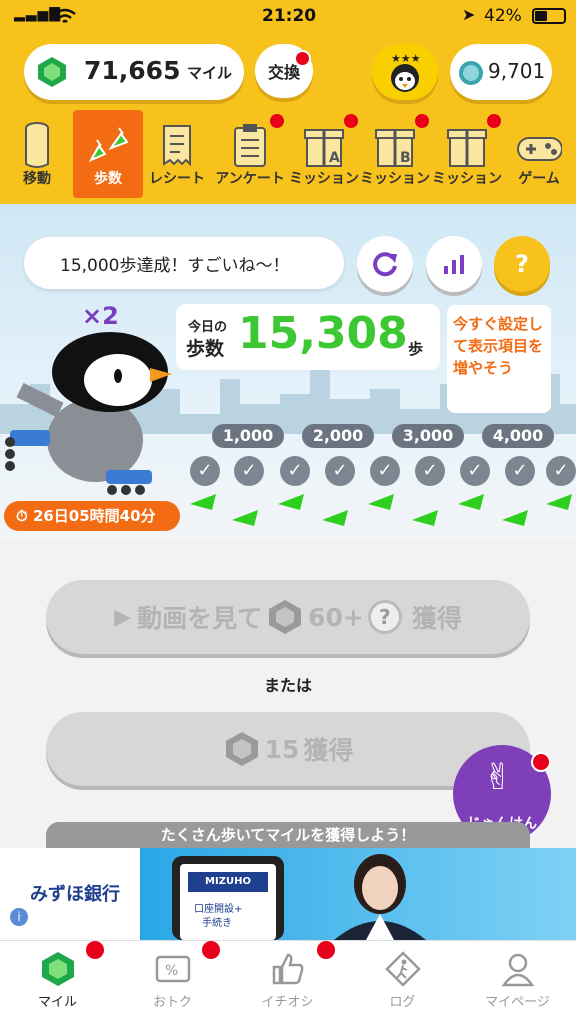 Image resolution: width=576 pixels, height=1024 pixels. I want to click on info-icon: i, so click(19, 917).